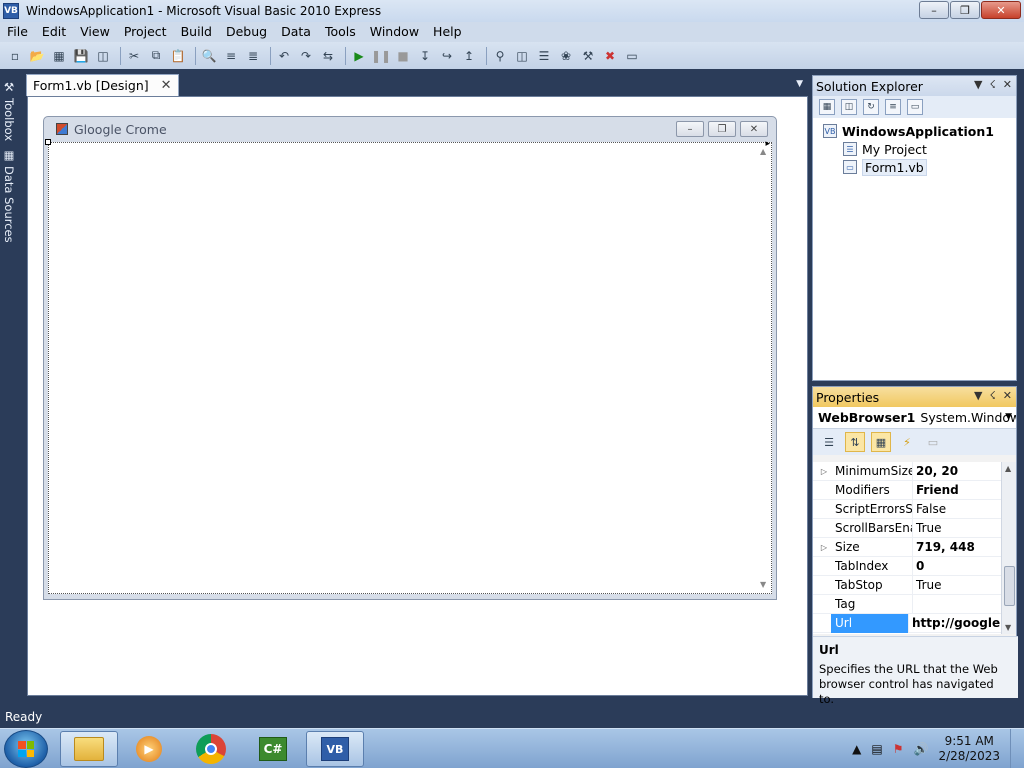 The image size is (1024, 768). What do you see at coordinates (246, 32) in the screenshot?
I see `menu-debug: Debug` at bounding box center [246, 32].